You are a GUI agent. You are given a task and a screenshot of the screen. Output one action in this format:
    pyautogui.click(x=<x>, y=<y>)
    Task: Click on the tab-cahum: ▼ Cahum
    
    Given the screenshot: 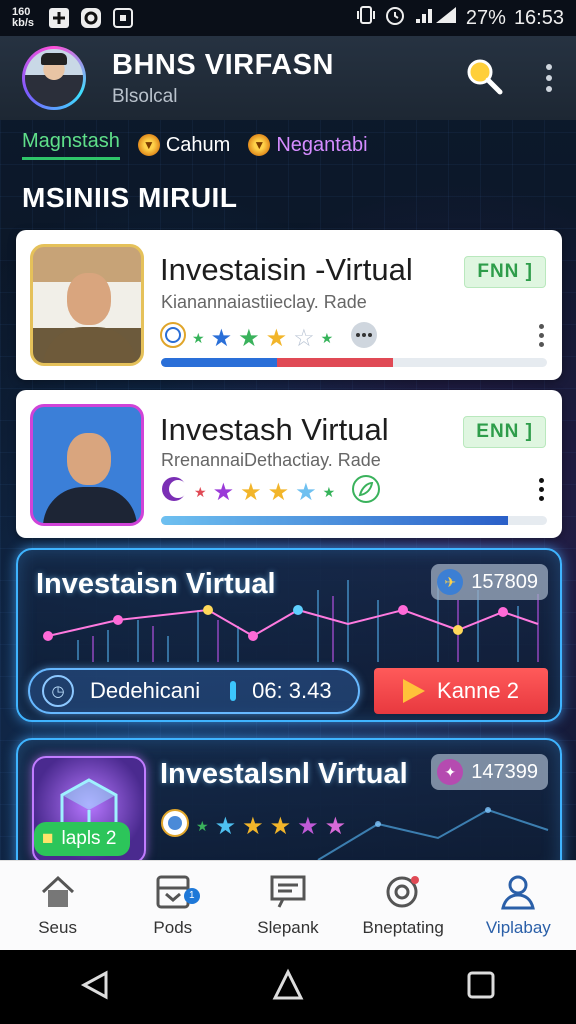 What is the action you would take?
    pyautogui.click(x=184, y=145)
    